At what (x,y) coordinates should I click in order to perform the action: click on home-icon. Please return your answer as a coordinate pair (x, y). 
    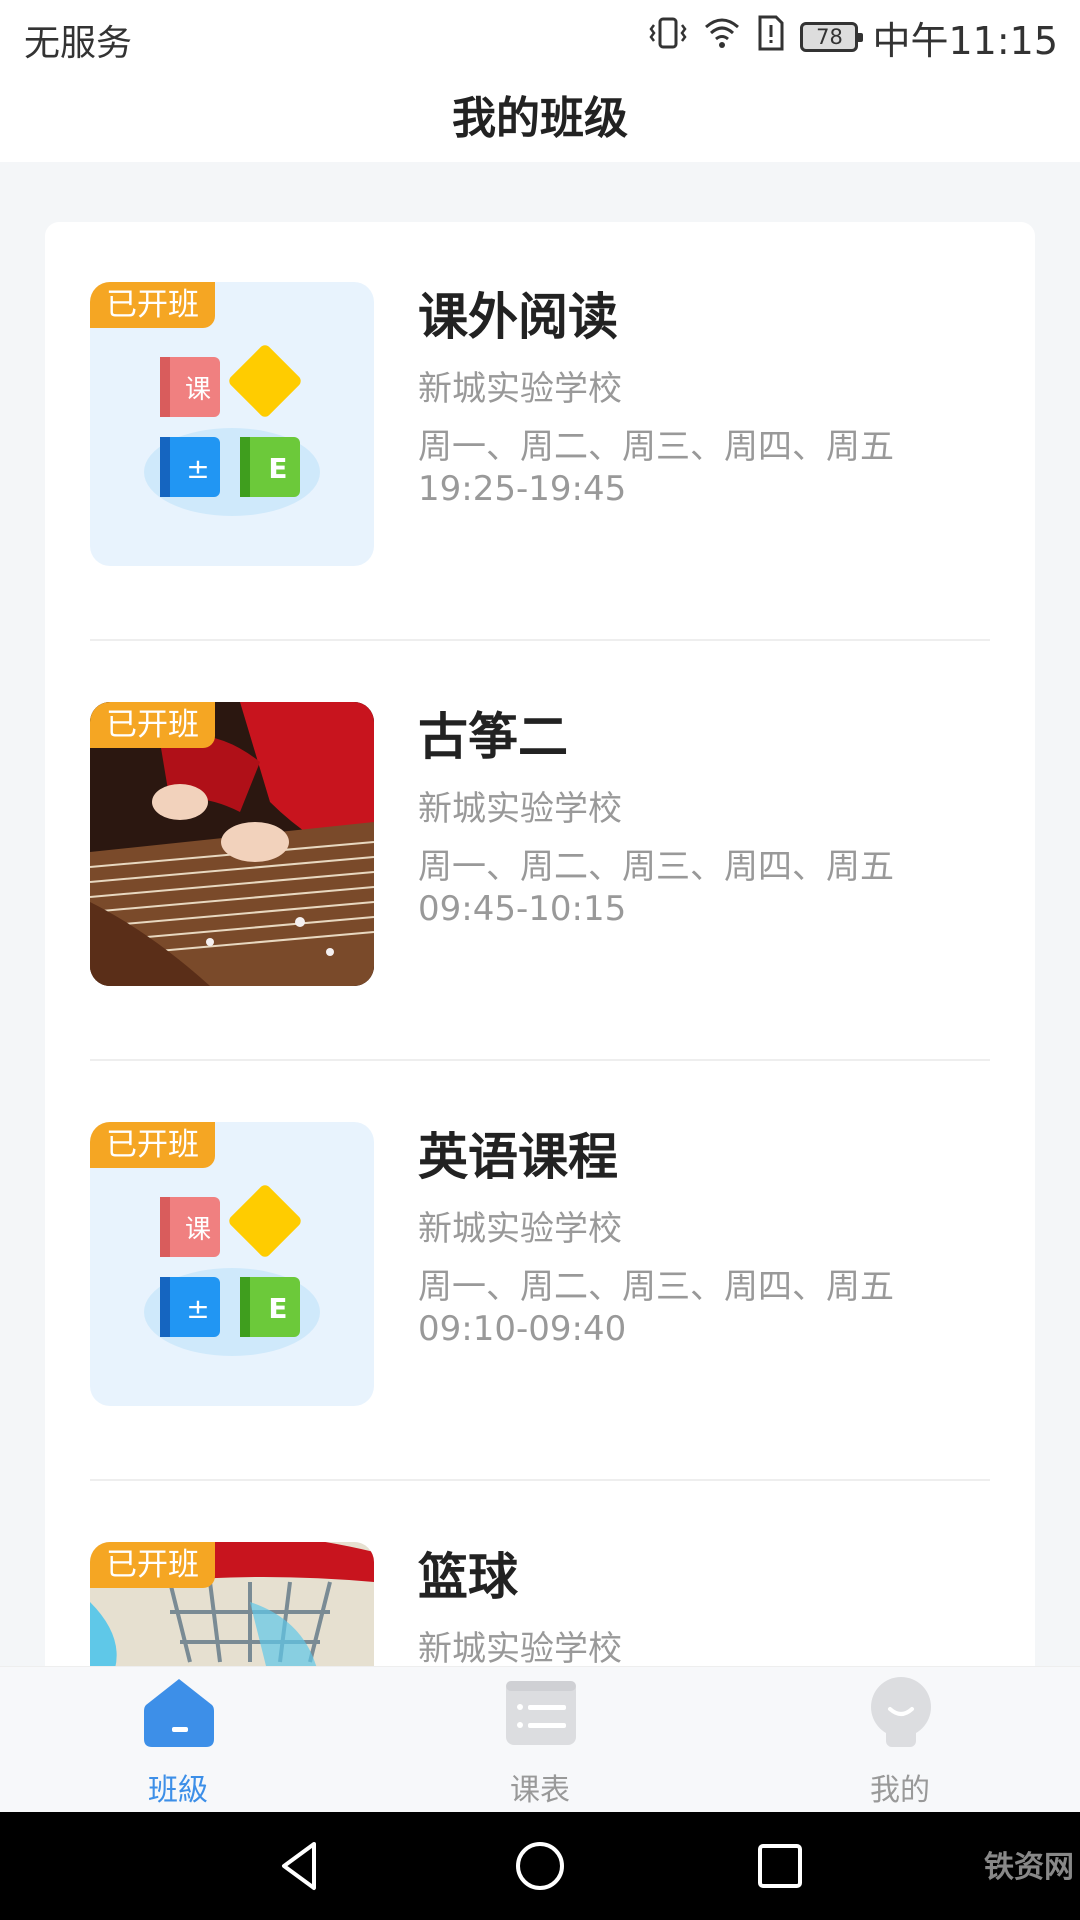
    Looking at the image, I should click on (179, 1712).